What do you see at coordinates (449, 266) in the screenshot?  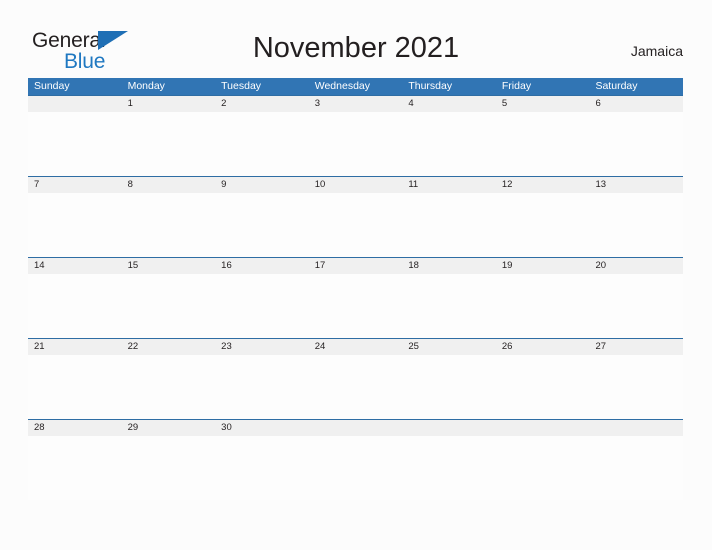 I see `date-number: 18` at bounding box center [449, 266].